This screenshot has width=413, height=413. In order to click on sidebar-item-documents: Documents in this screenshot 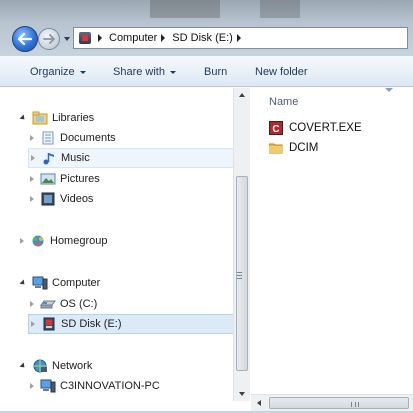, I will do `click(73, 138)`.